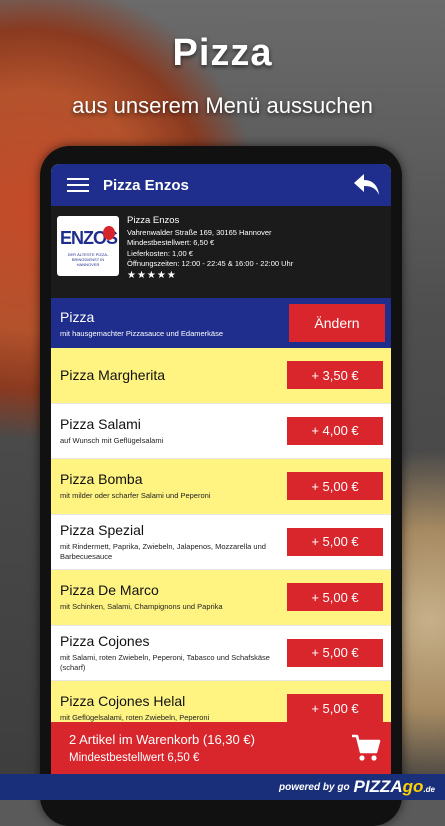  I want to click on item-description: auf Wunsch mit Geflügelsalami, so click(112, 440).